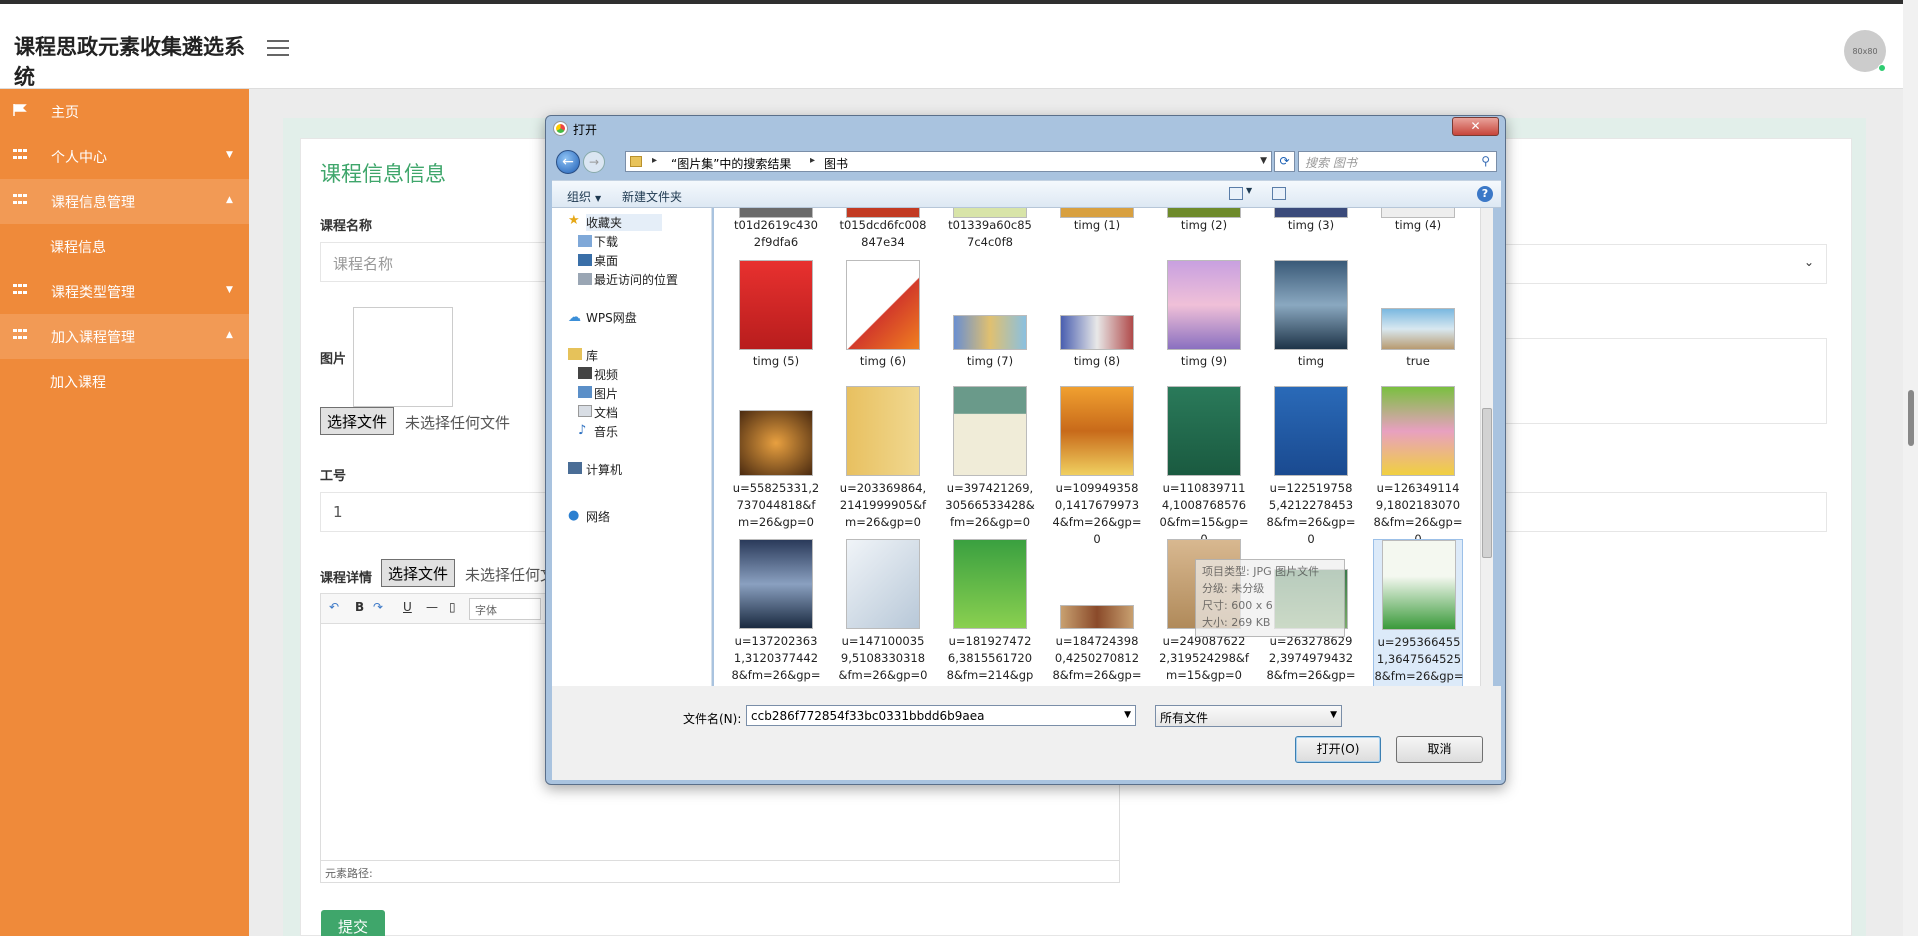  I want to click on file-item: u=1225197585,42122784538&fm=26&gp=0, so click(1311, 466).